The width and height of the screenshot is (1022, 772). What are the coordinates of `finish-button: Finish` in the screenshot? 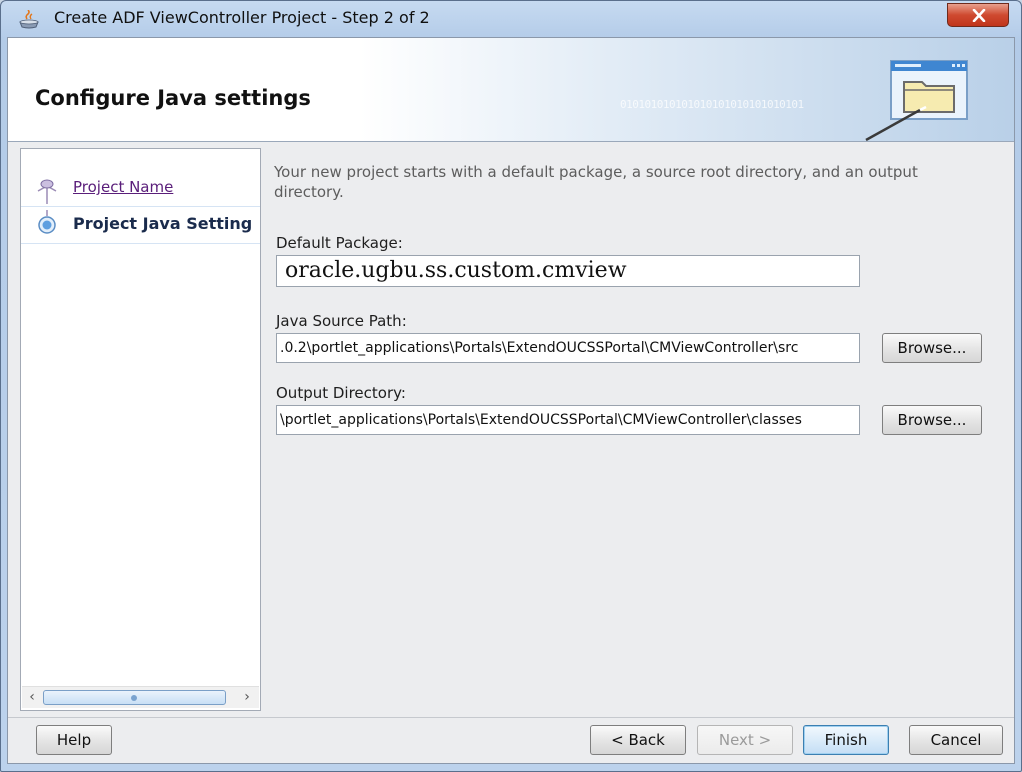 It's located at (846, 740).